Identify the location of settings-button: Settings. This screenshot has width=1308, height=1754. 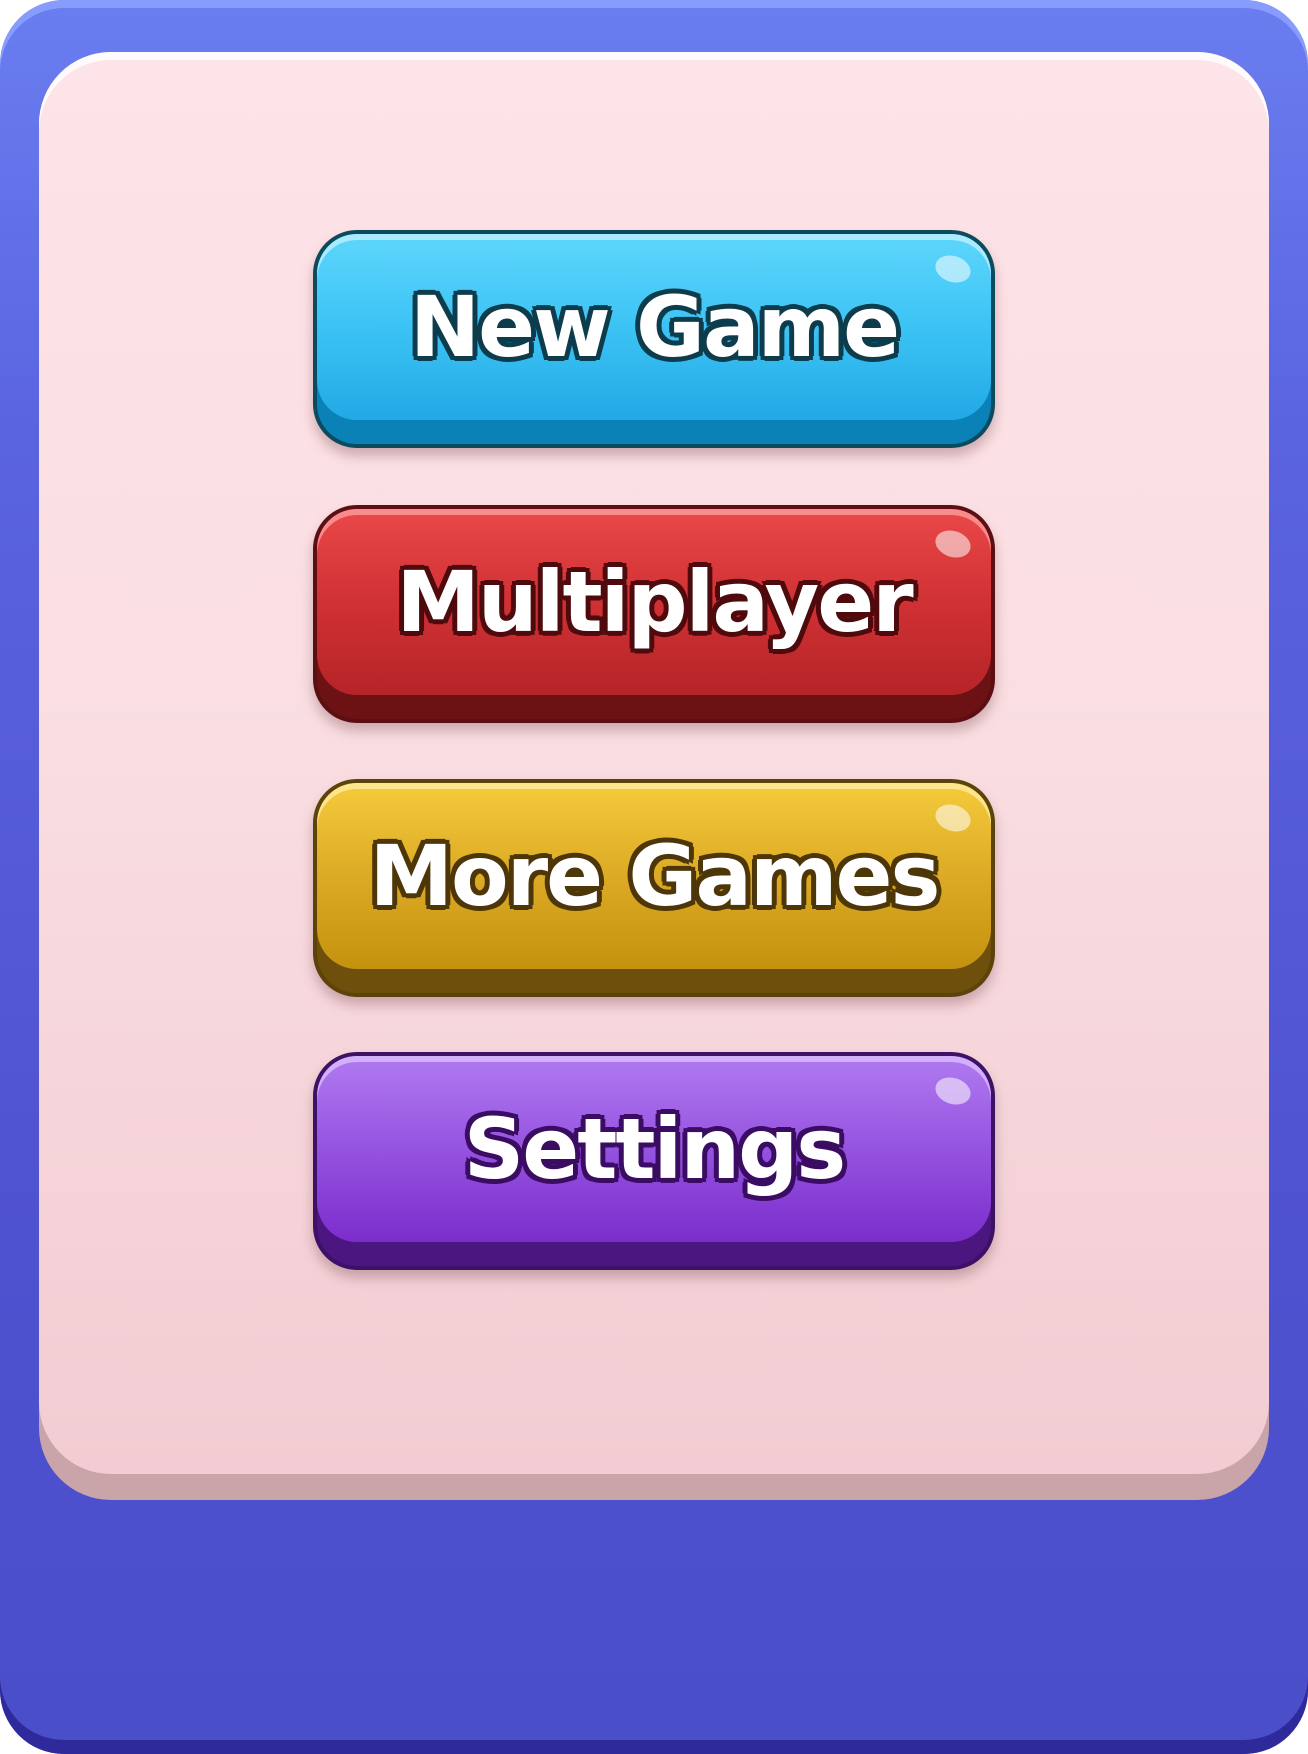
(654, 1161).